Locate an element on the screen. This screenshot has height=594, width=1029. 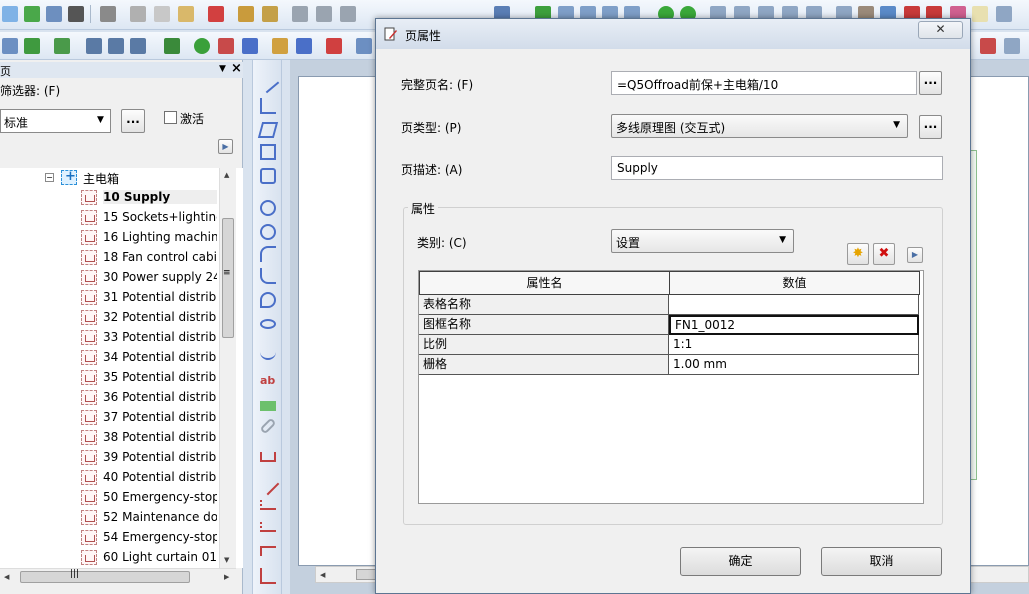
tree-root-node: − 主电箱 is located at coordinates (110, 178).